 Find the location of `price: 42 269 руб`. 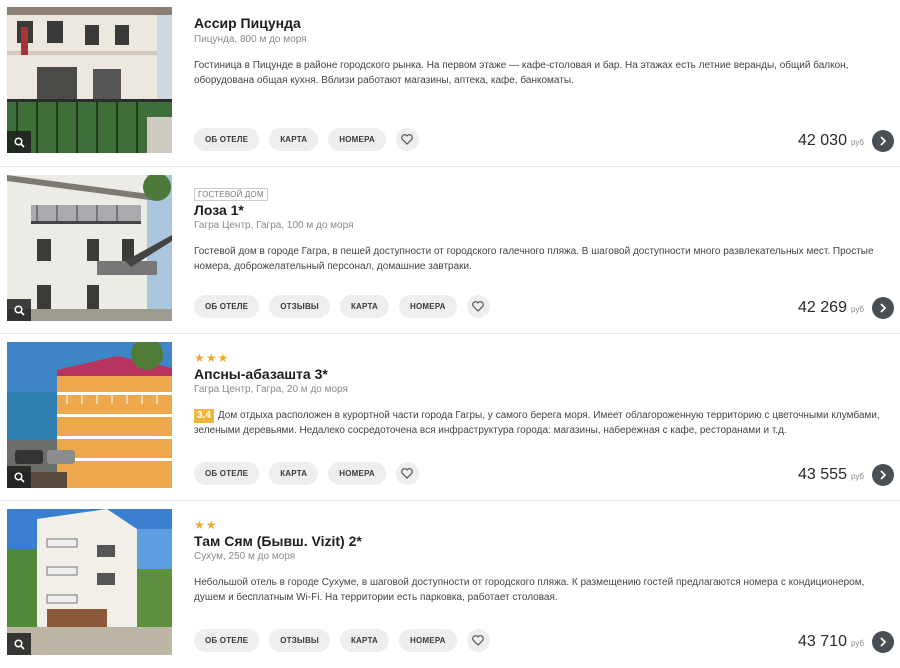

price: 42 269 руб is located at coordinates (831, 308).